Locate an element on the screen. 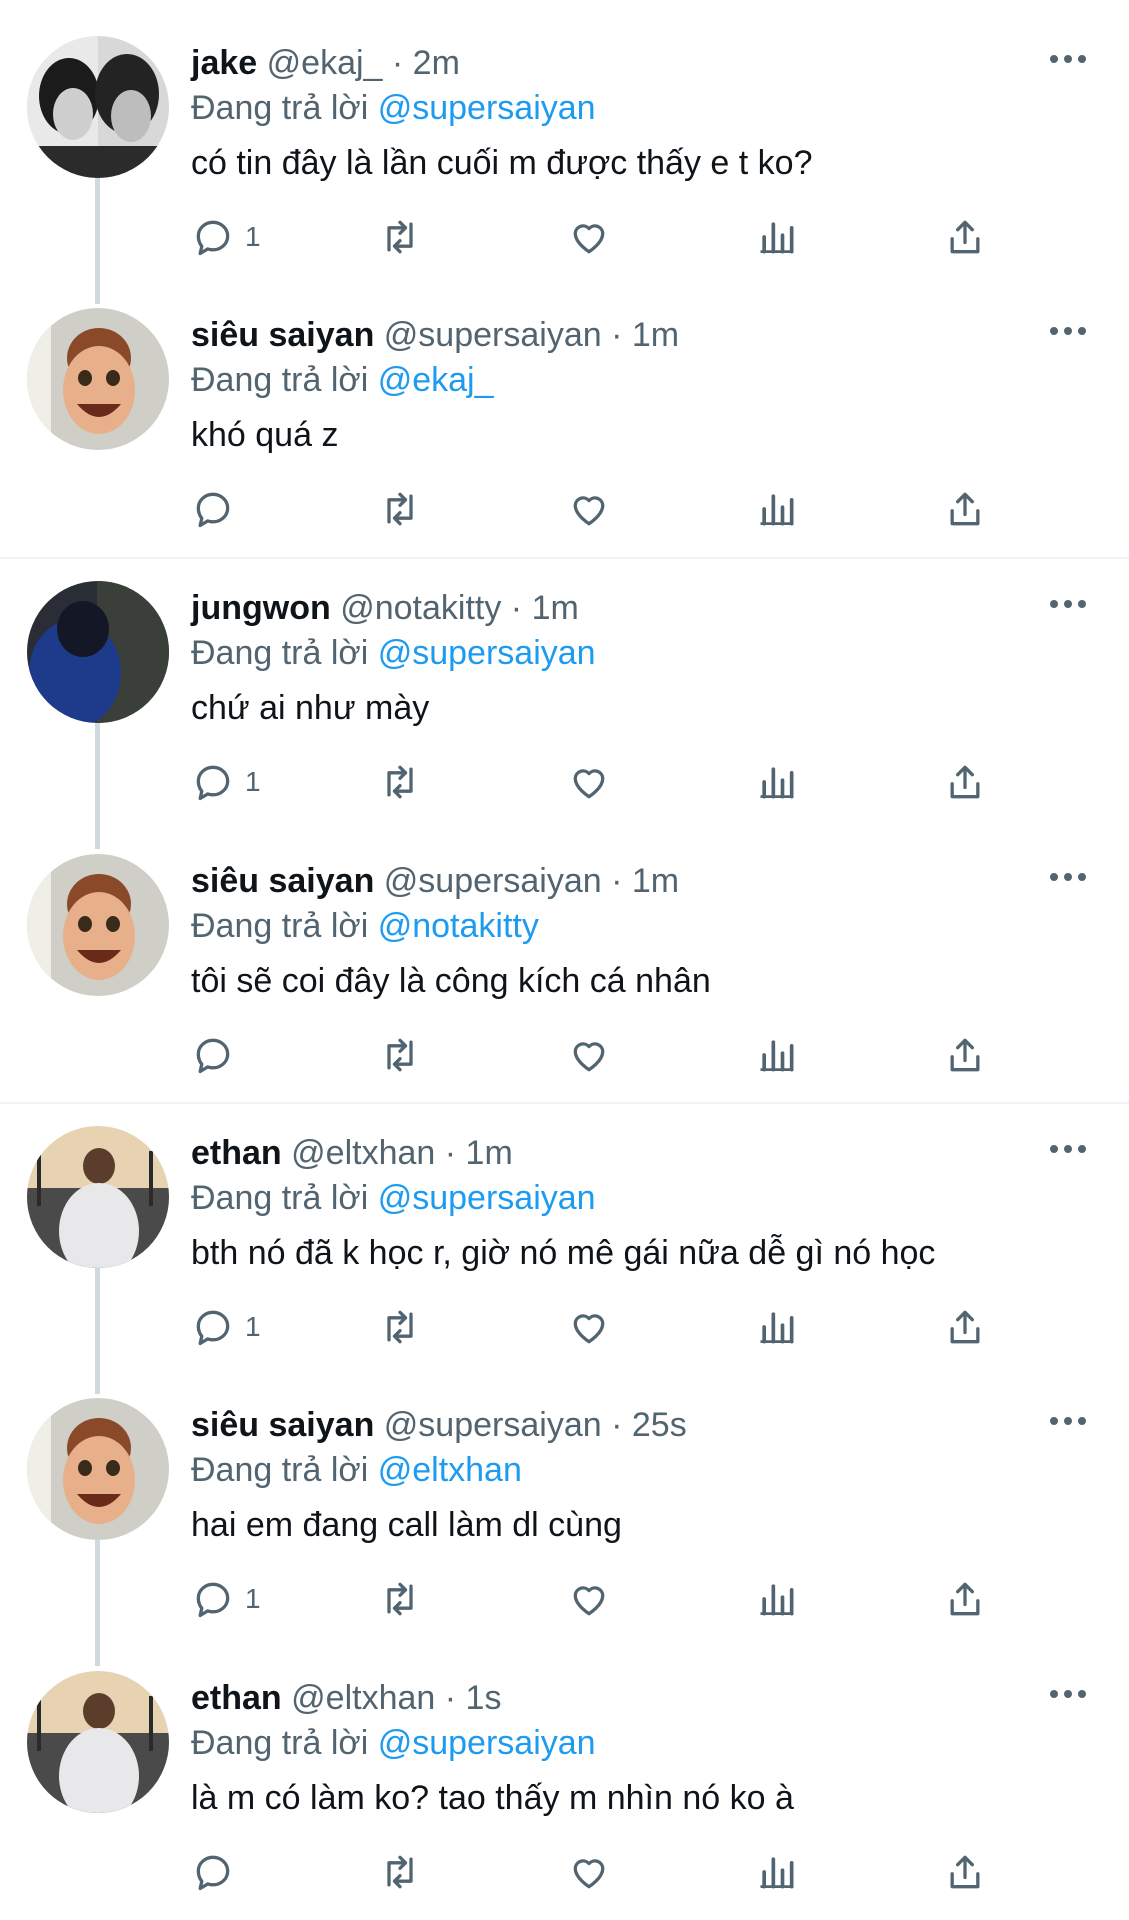 The width and height of the screenshot is (1129, 1920). reply-mention-link: @notakitty is located at coordinates (458, 926).